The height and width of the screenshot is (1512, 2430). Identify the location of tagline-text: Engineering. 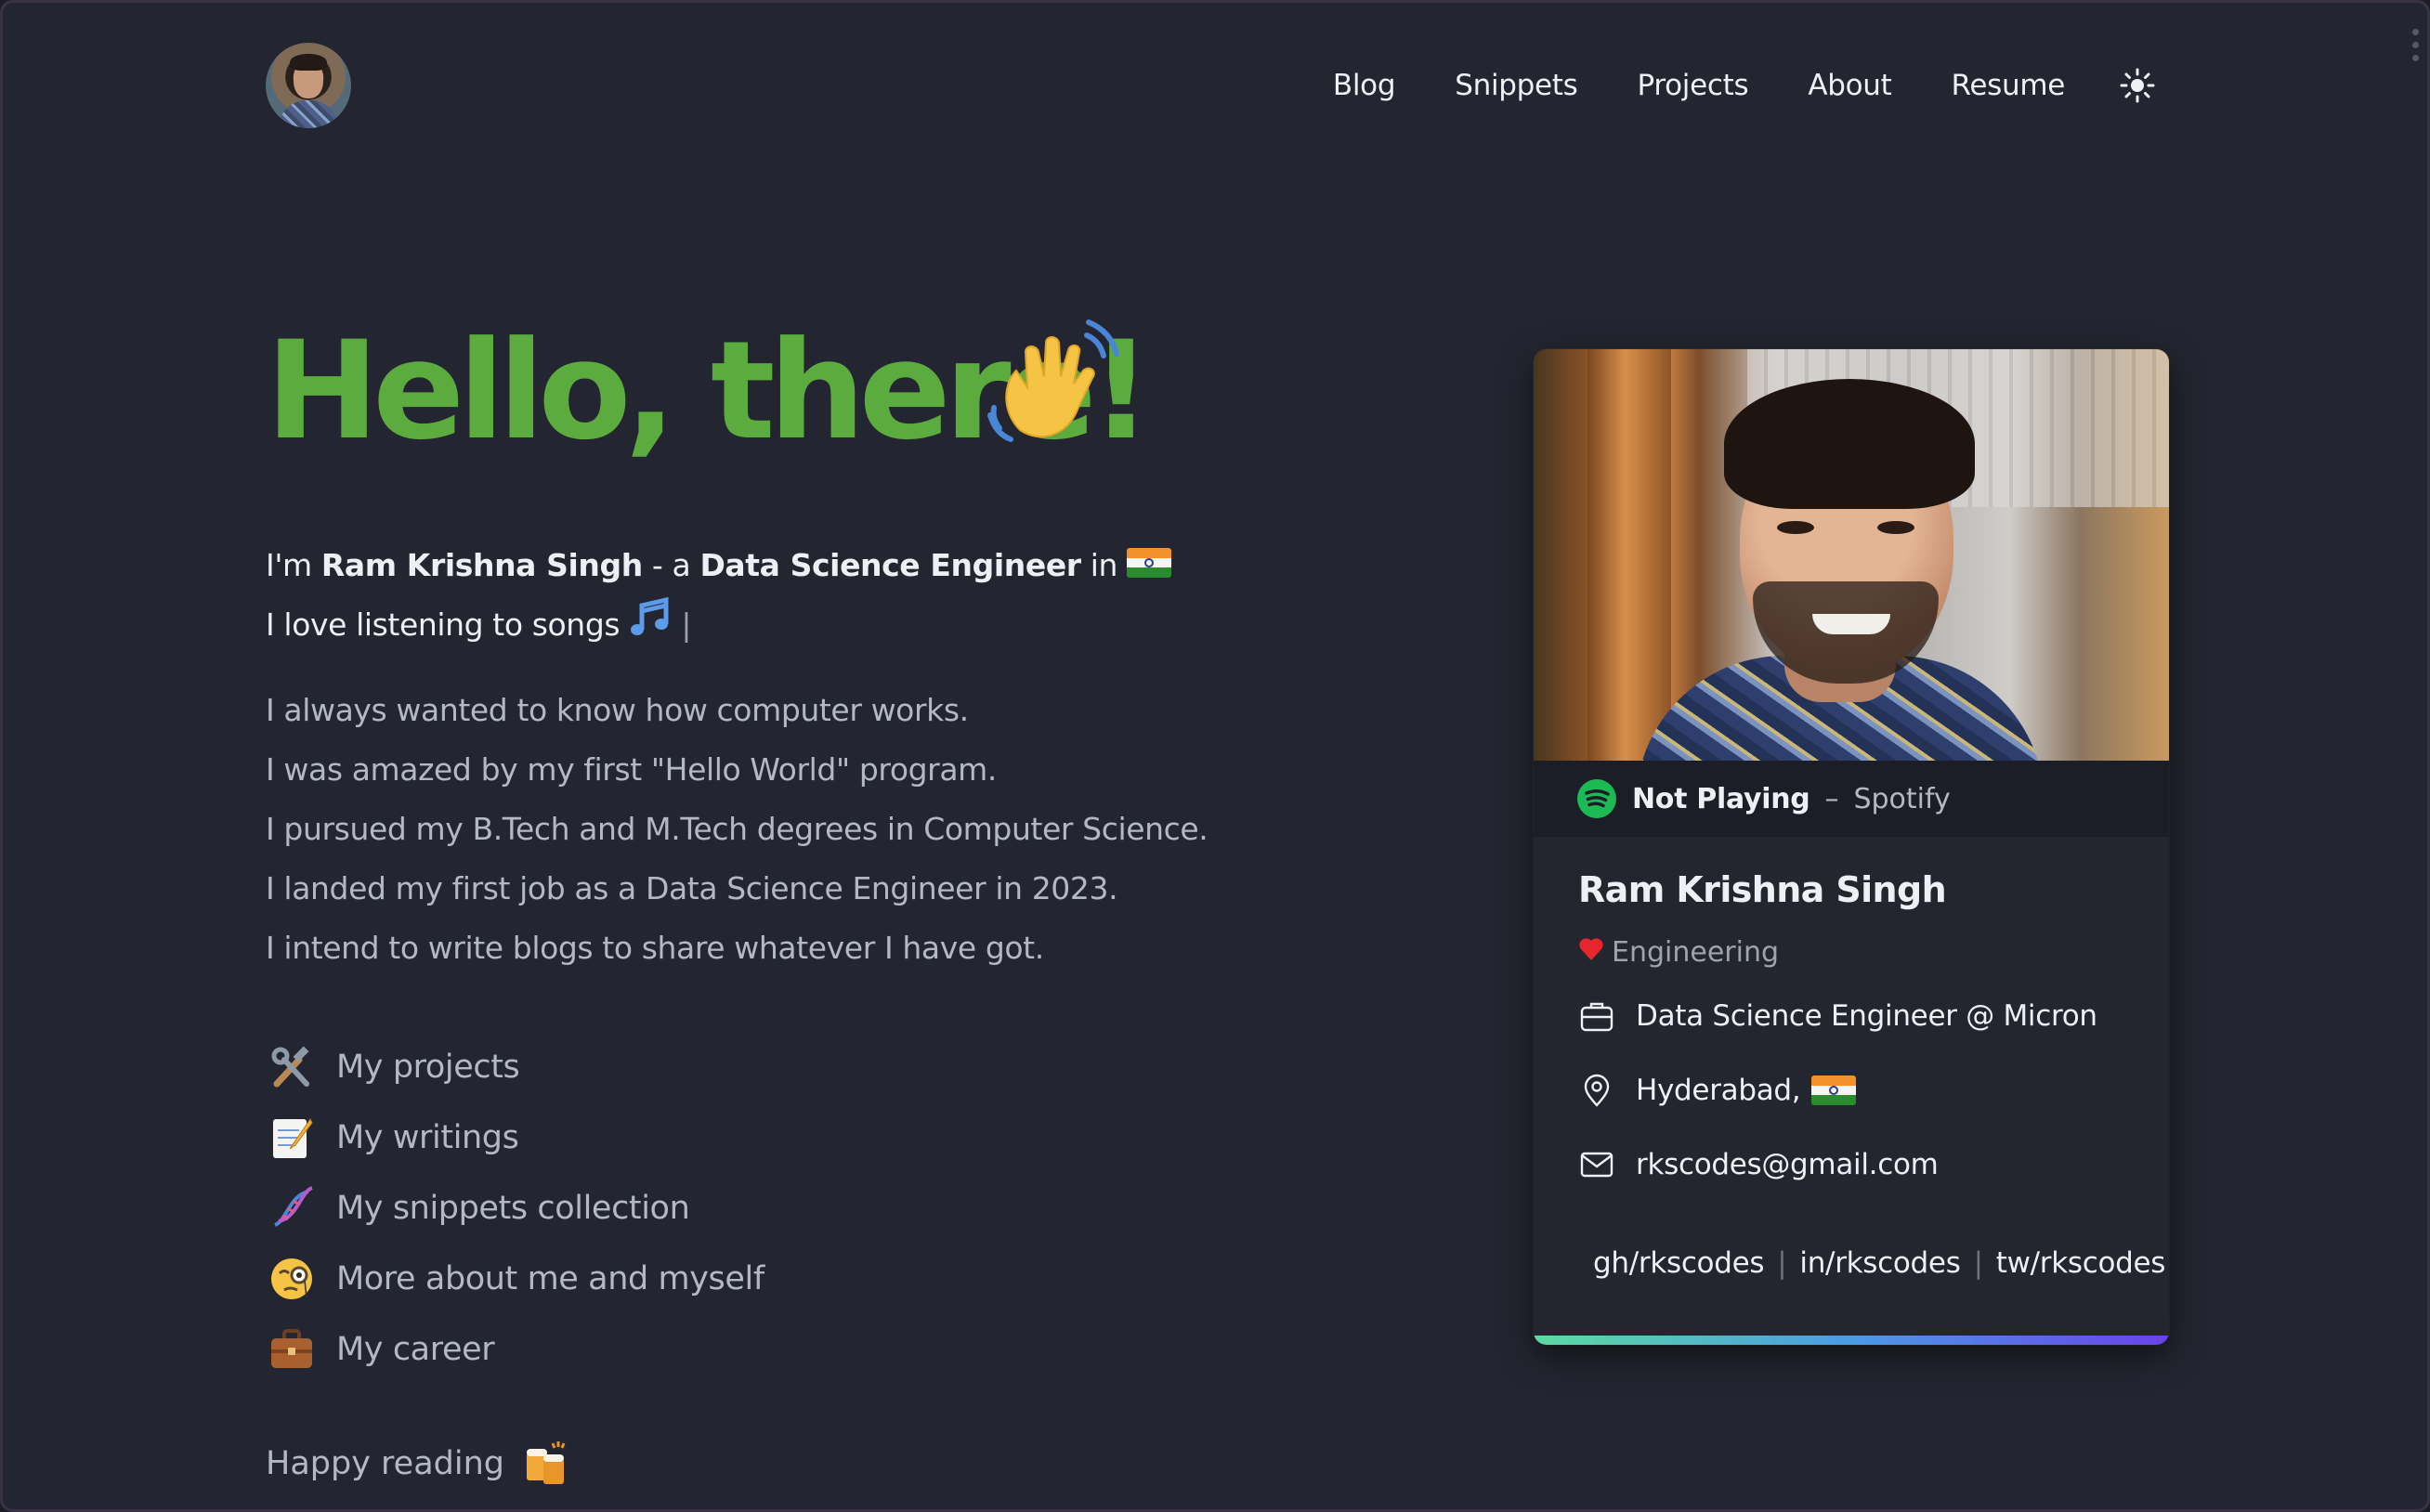
(1696, 953).